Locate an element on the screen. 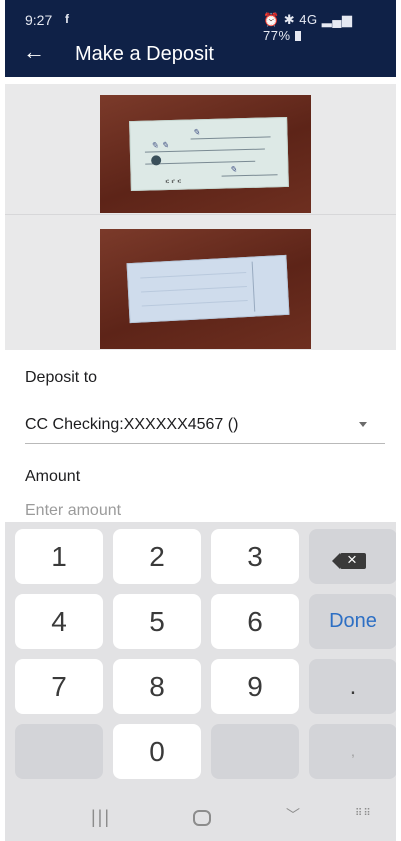 This screenshot has width=401, height=841. amount-label: Amount is located at coordinates (53, 476).